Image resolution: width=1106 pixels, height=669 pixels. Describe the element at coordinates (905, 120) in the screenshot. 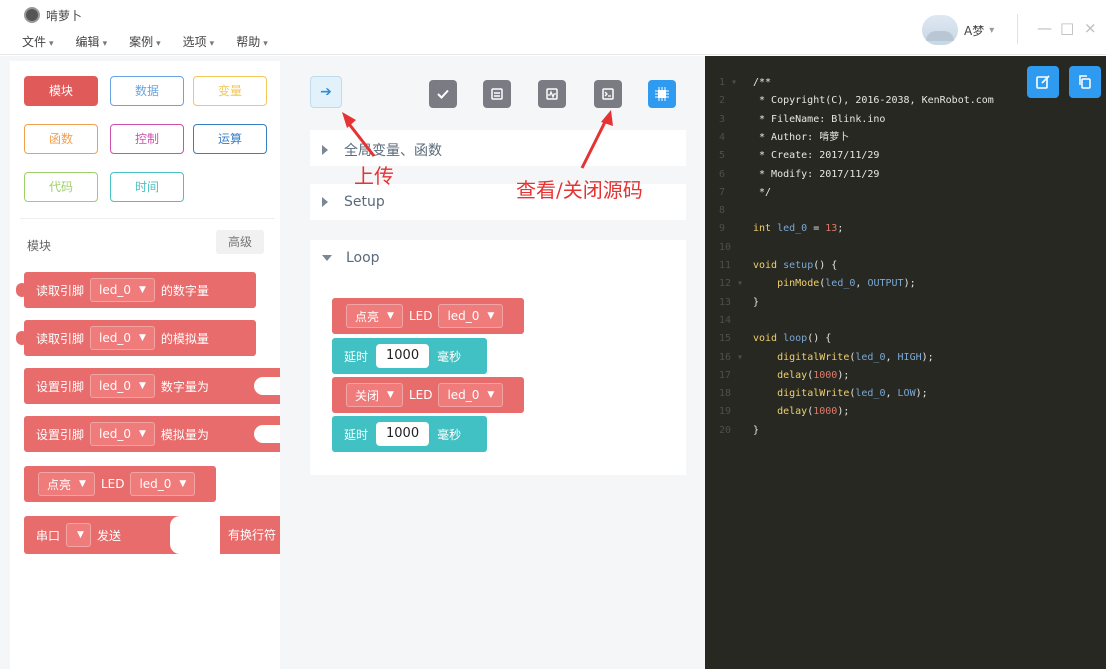

I see `code-line: 3 * FileName: Blink.ino` at that location.